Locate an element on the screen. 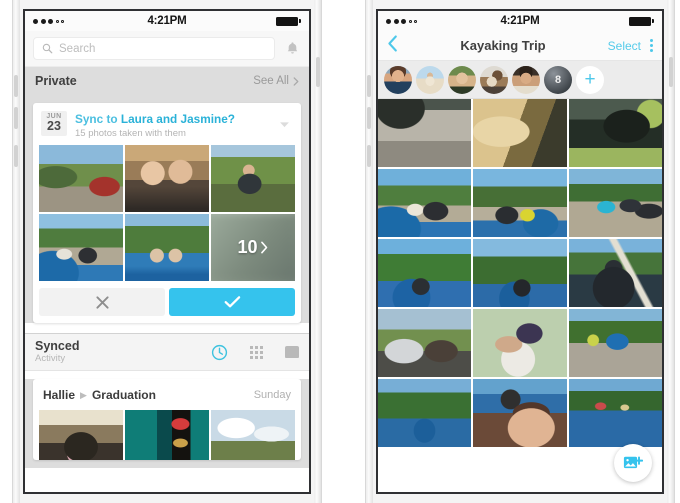 This screenshot has width=680, height=503. bell-icon is located at coordinates (292, 49).